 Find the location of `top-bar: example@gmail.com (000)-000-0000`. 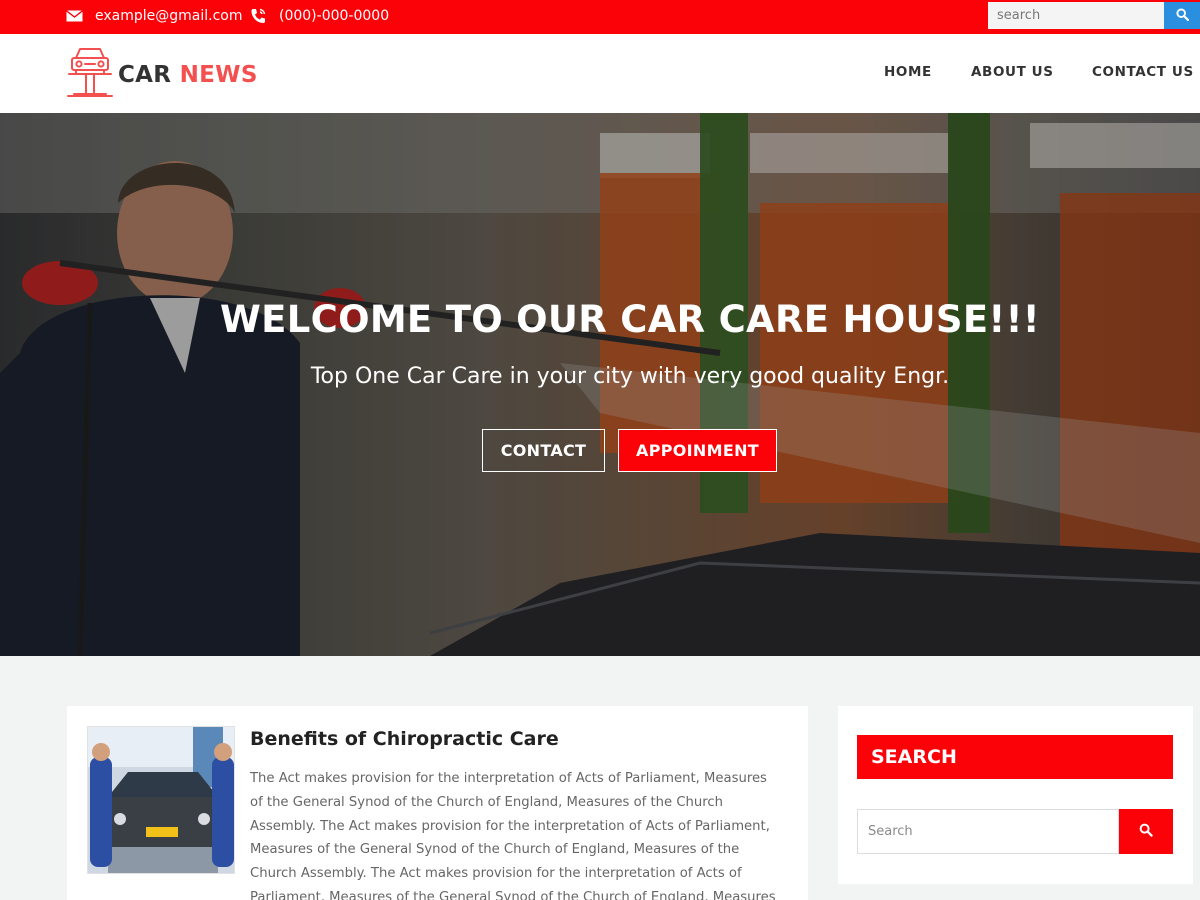

top-bar: example@gmail.com (000)-000-0000 is located at coordinates (600, 17).